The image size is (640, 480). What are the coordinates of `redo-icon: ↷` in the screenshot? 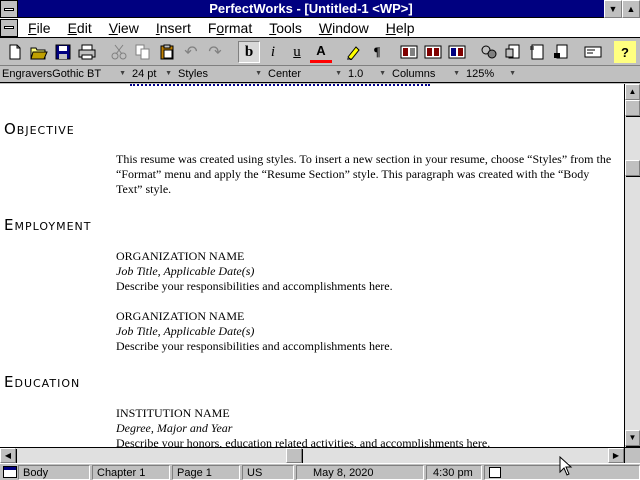 It's located at (215, 52).